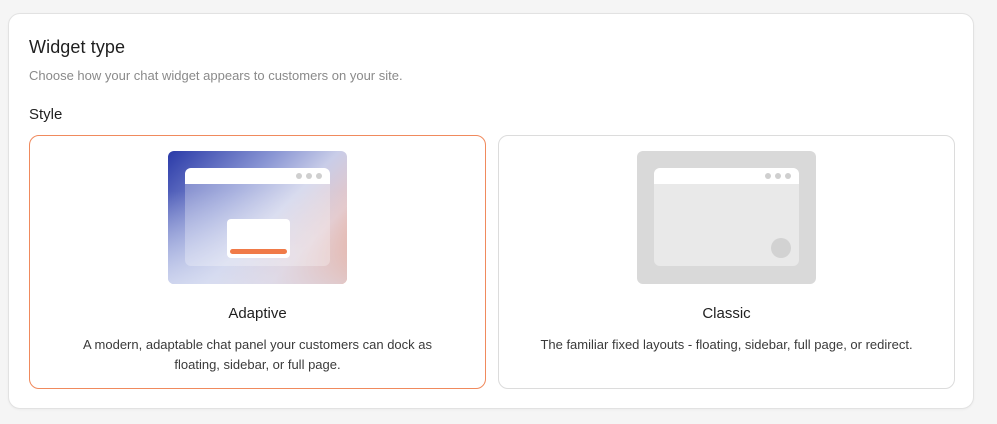 The height and width of the screenshot is (424, 997). Describe the element at coordinates (46, 114) in the screenshot. I see `style-label: Style` at that location.